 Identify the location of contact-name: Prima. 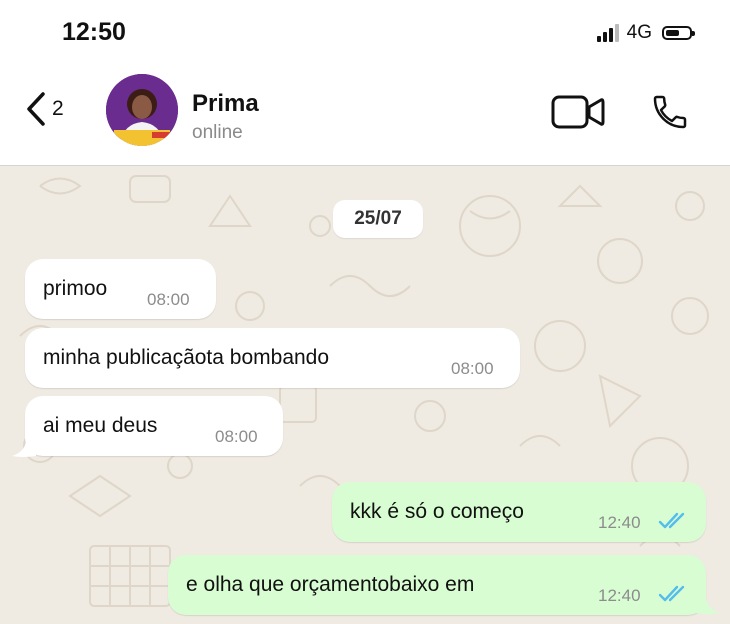
(225, 104).